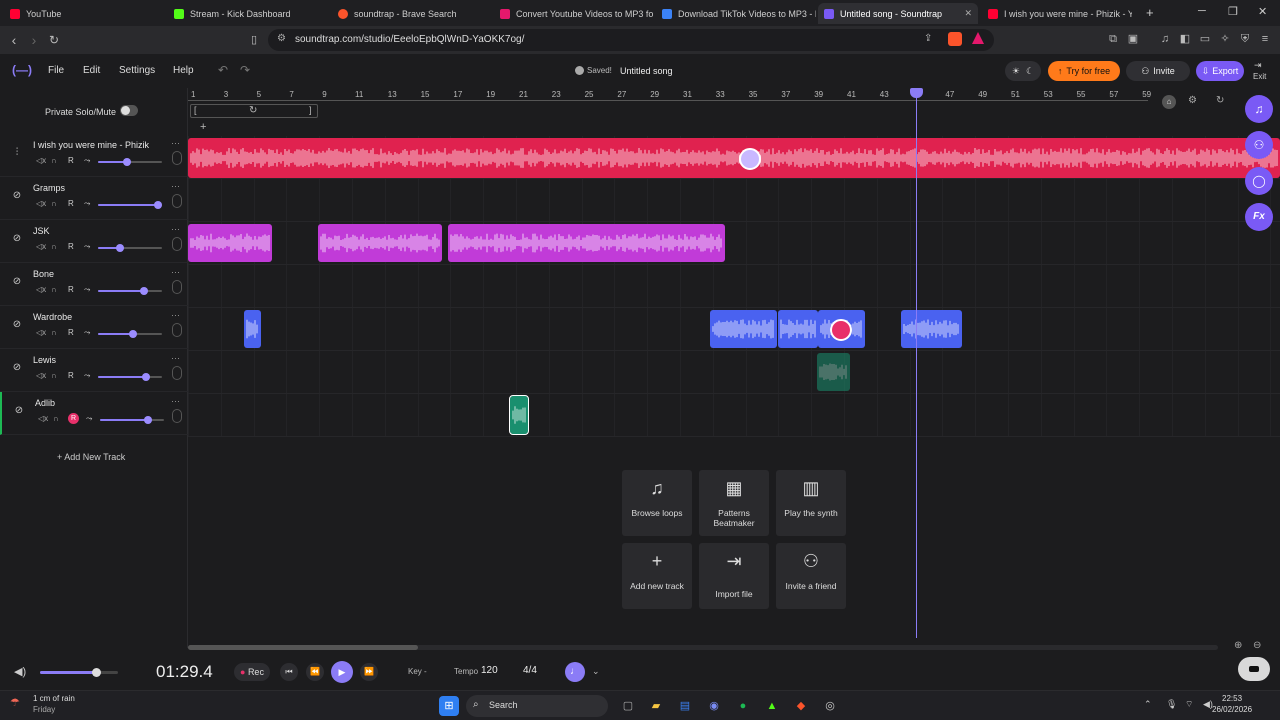 The height and width of the screenshot is (720, 1280). I want to click on menu-help: Help, so click(183, 70).